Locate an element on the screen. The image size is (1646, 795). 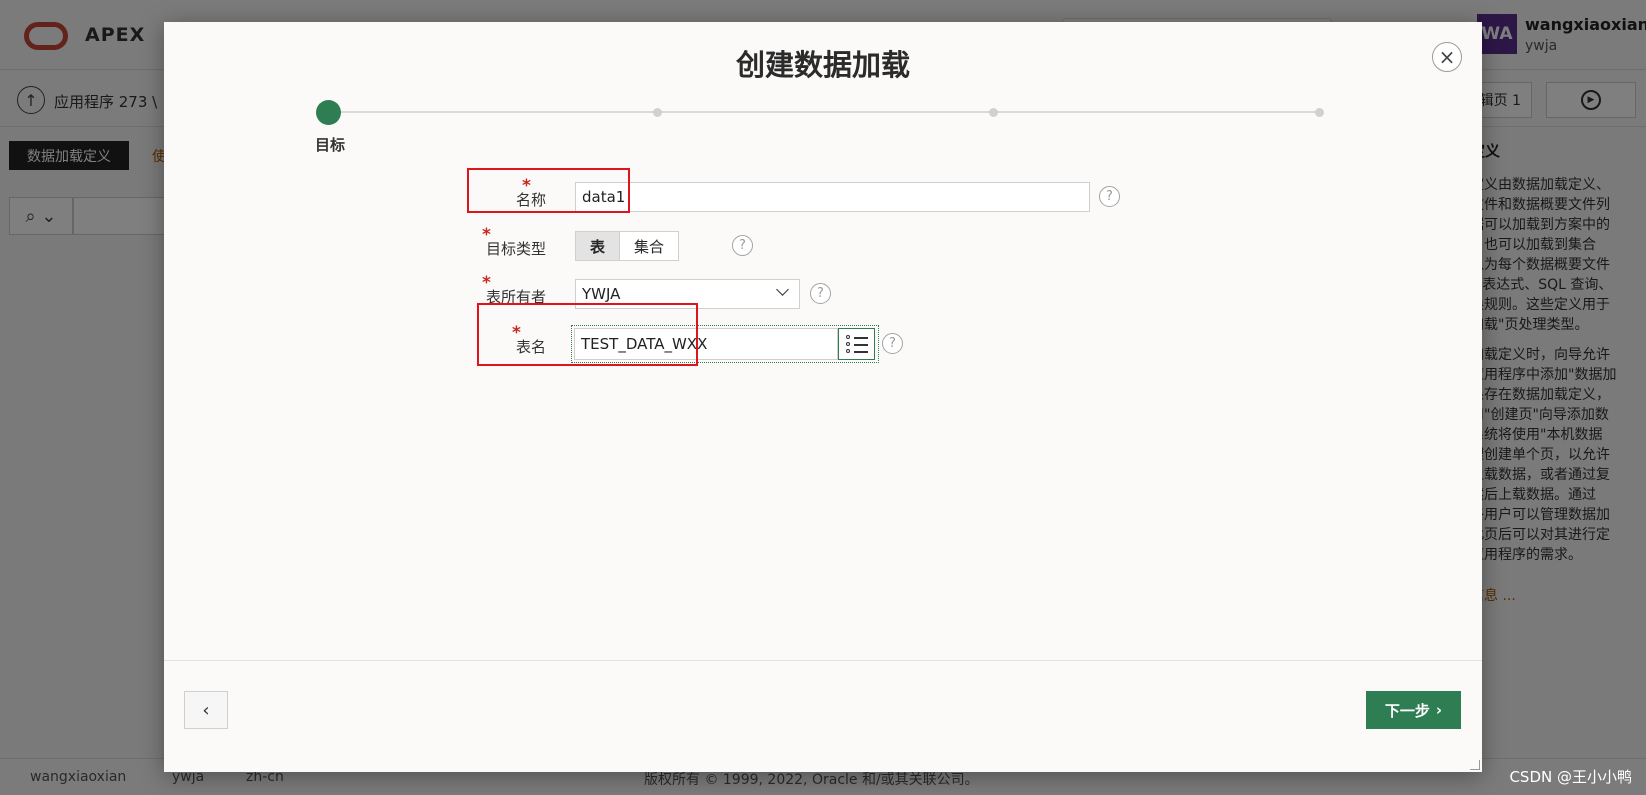
previous-button: ‹ is located at coordinates (206, 710).